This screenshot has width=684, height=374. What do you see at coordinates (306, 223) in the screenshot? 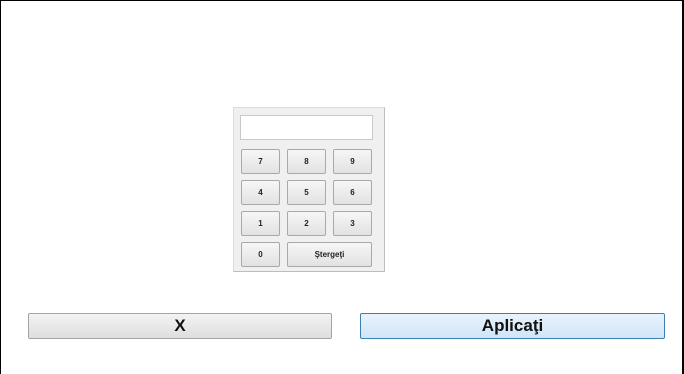
I see `key-2-button: 2` at bounding box center [306, 223].